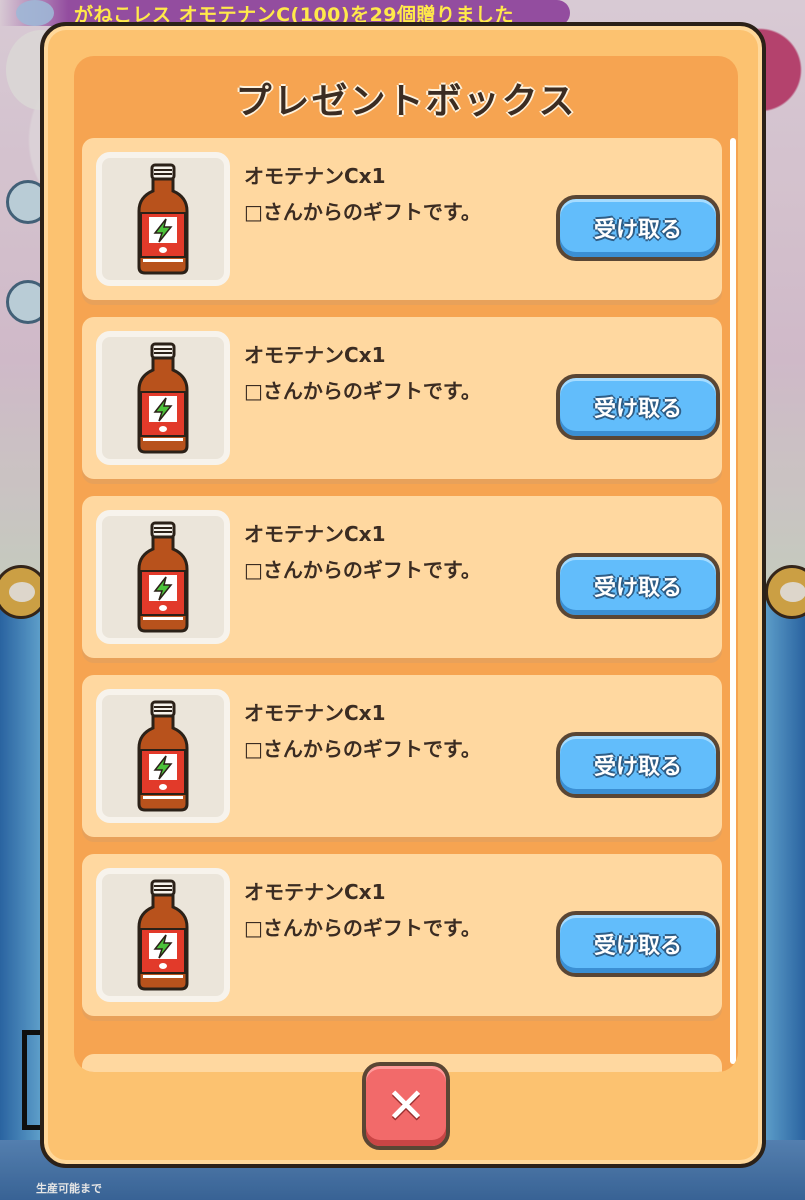 This screenshot has height=1200, width=805. Describe the element at coordinates (35, 13) in the screenshot. I see `user-avatar-icon` at that location.